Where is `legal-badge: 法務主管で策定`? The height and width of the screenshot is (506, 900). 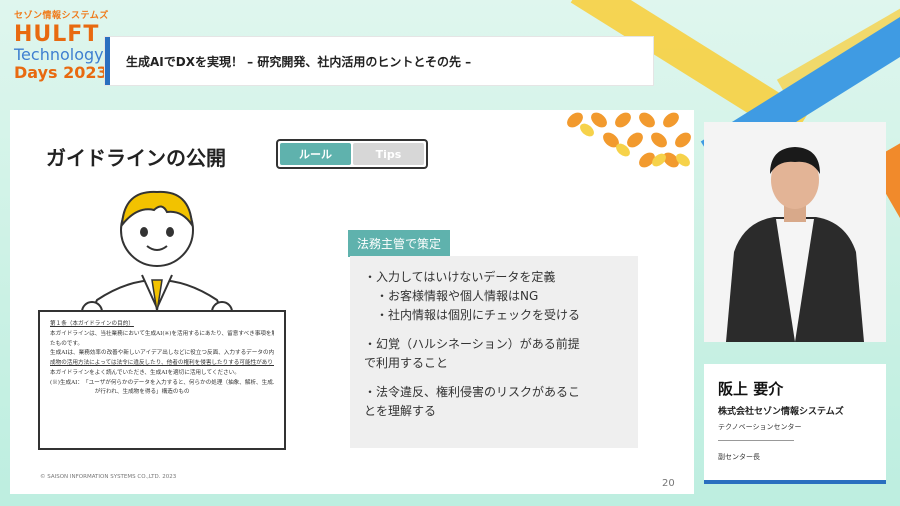
legal-badge: 法務主管で策定 is located at coordinates (399, 243).